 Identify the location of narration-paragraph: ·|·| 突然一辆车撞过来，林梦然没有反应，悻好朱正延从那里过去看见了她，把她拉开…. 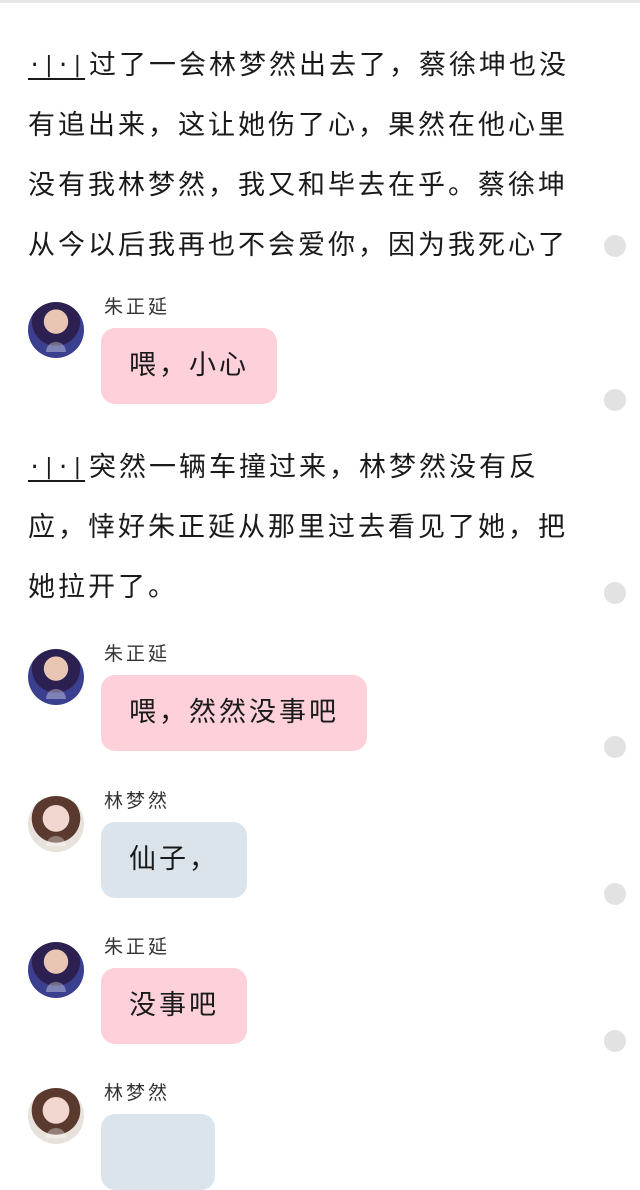
(303, 528).